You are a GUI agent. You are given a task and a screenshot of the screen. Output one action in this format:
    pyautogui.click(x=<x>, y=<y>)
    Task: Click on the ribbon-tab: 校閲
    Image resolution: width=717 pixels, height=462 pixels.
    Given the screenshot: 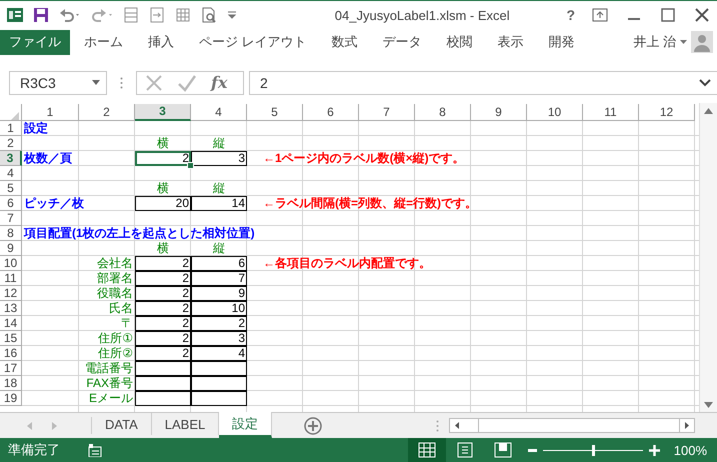 What is the action you would take?
    pyautogui.click(x=460, y=42)
    